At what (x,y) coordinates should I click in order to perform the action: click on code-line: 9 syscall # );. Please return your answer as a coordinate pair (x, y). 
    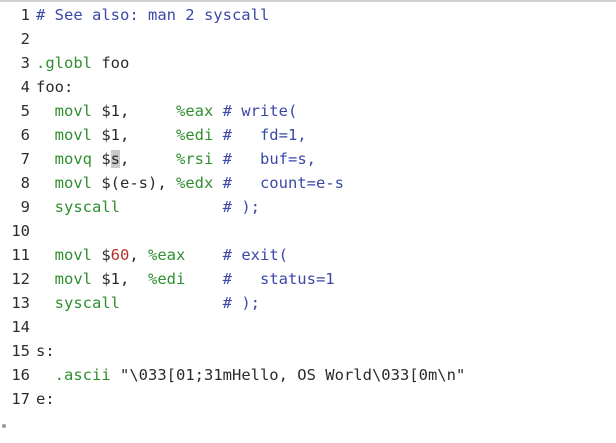
    Looking at the image, I should click on (232, 207).